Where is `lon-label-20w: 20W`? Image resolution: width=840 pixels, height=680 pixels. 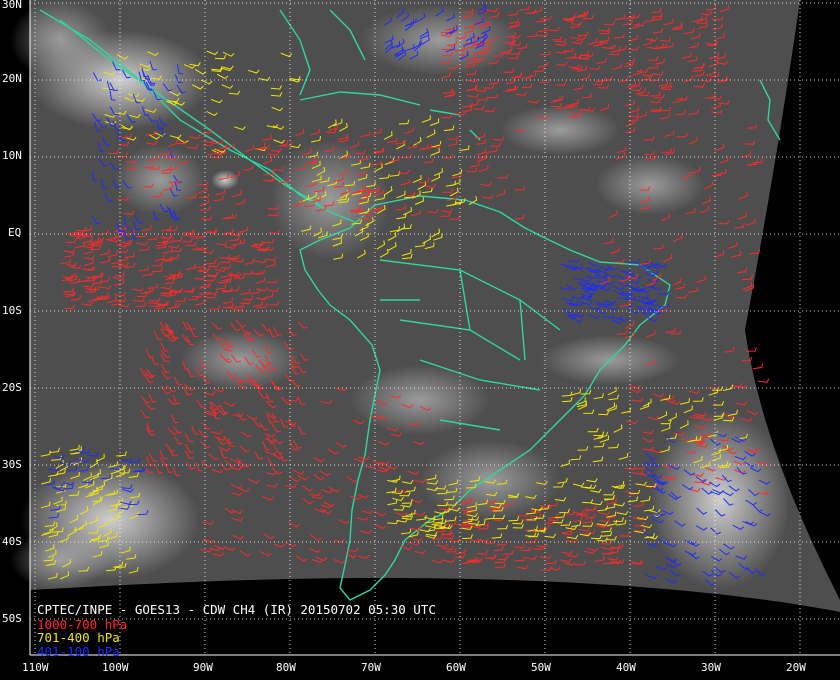
lon-label-20w: 20W is located at coordinates (796, 667).